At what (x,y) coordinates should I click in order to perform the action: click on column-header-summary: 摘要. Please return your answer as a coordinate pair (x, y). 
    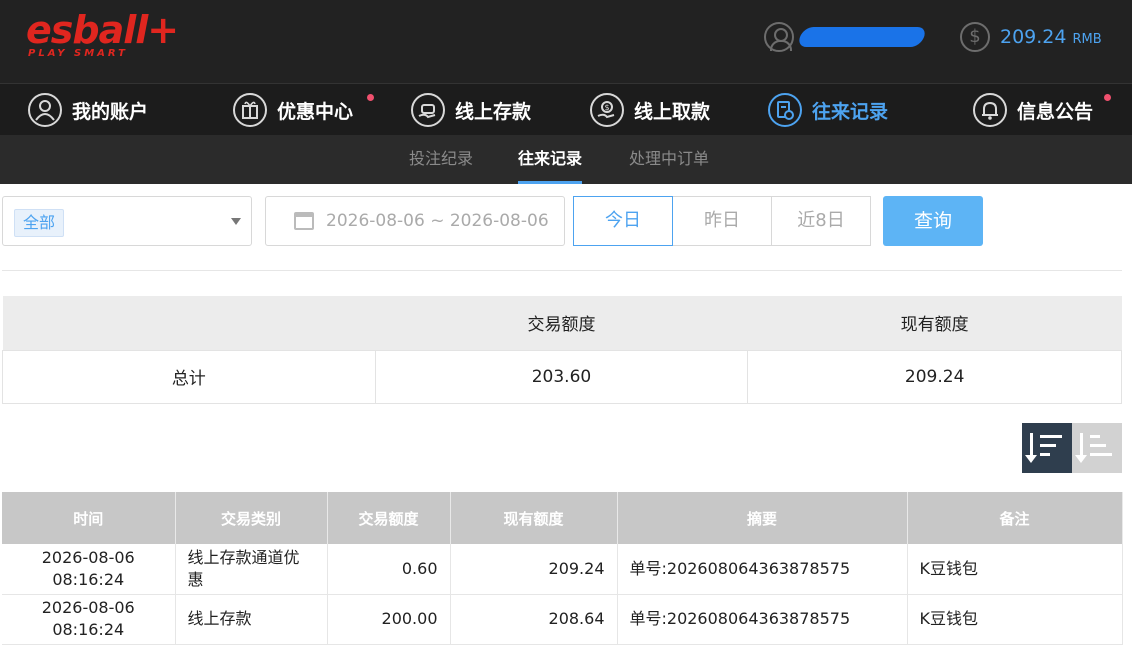
    Looking at the image, I should click on (762, 518).